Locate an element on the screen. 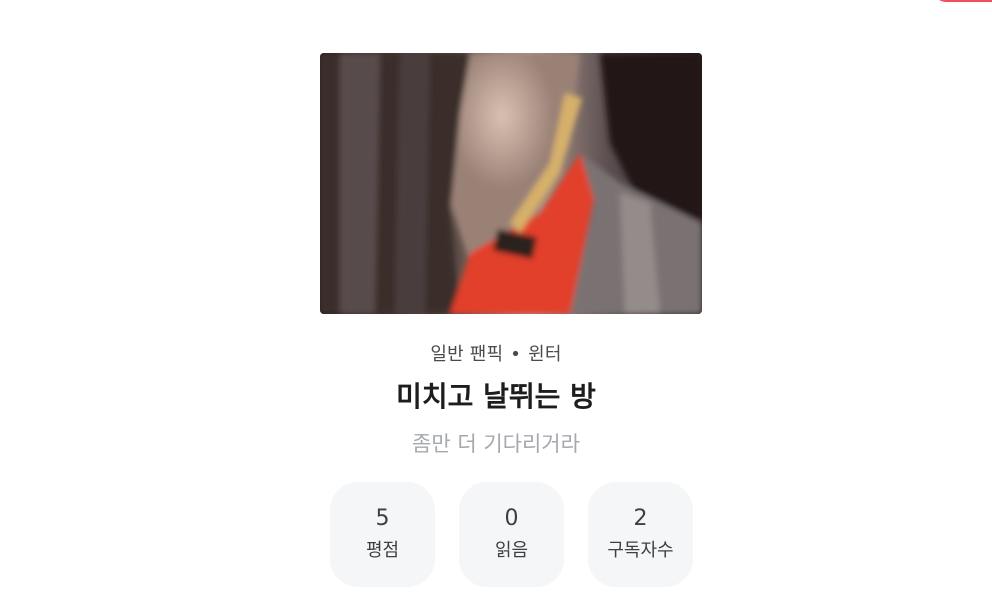 This screenshot has width=992, height=602. stat-subscribers-value: 2 is located at coordinates (640, 518).